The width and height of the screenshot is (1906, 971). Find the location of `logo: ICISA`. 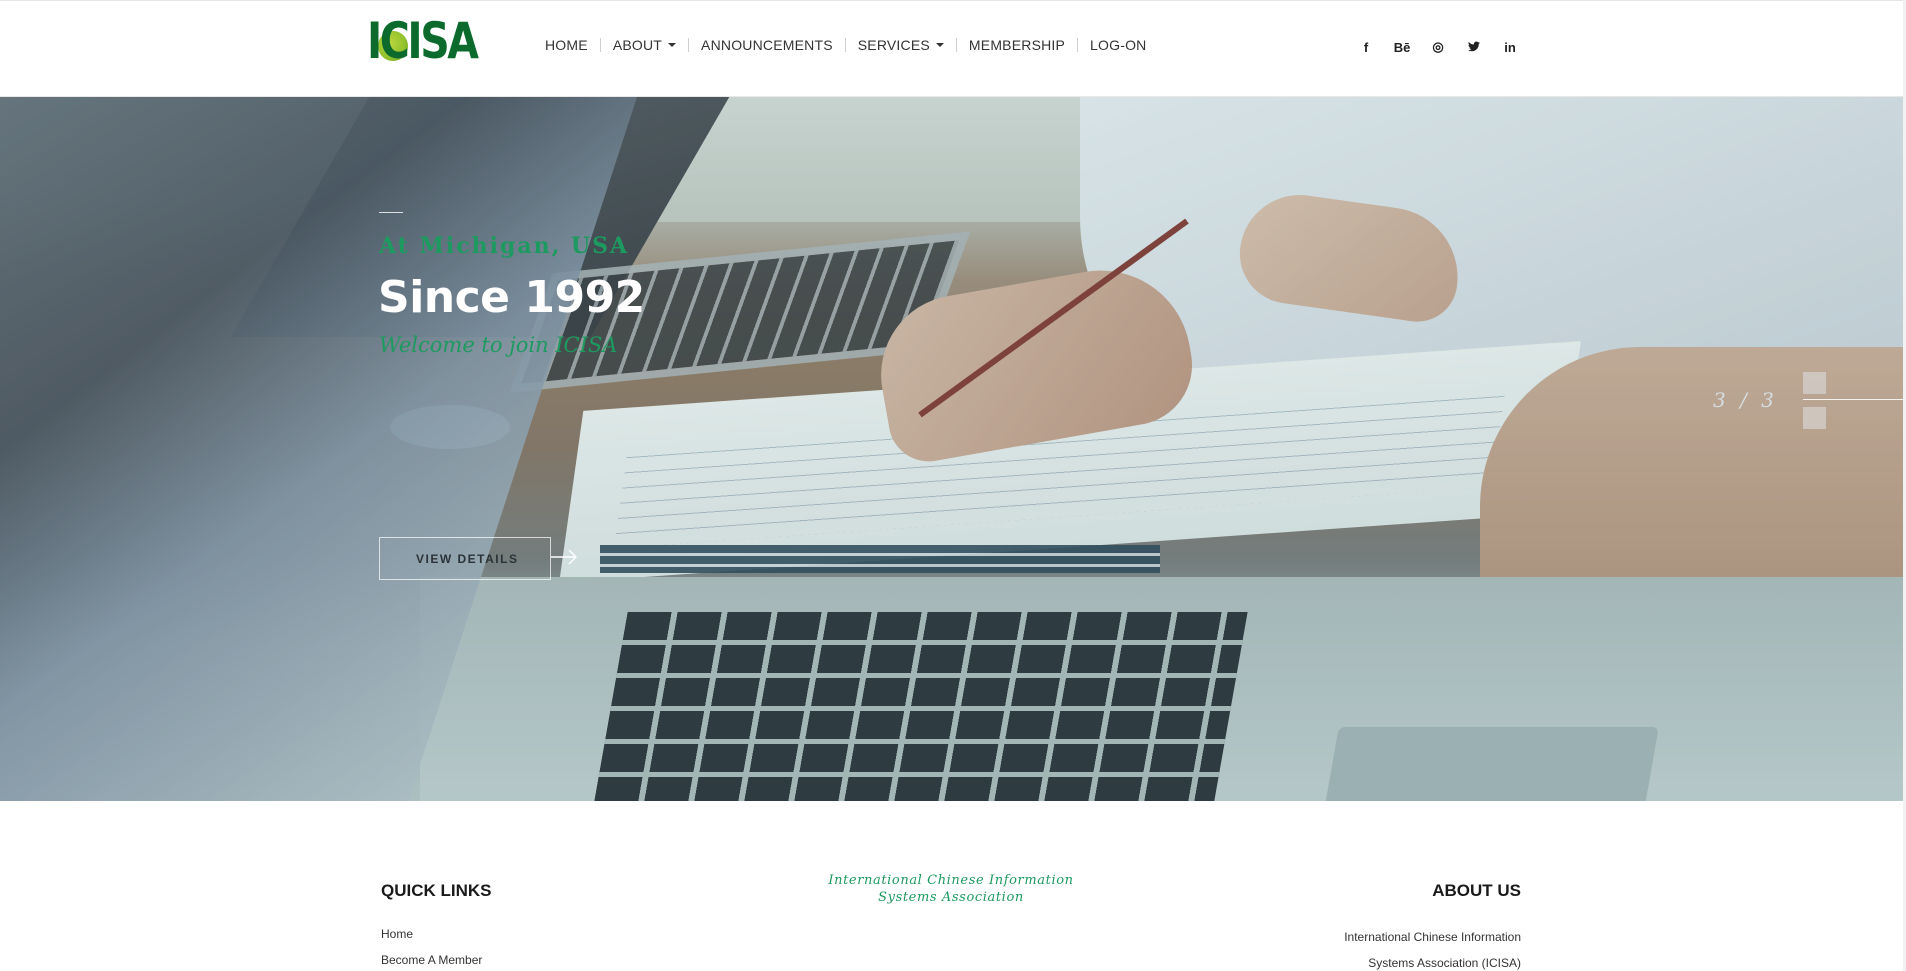

logo: ICISA is located at coordinates (434, 41).